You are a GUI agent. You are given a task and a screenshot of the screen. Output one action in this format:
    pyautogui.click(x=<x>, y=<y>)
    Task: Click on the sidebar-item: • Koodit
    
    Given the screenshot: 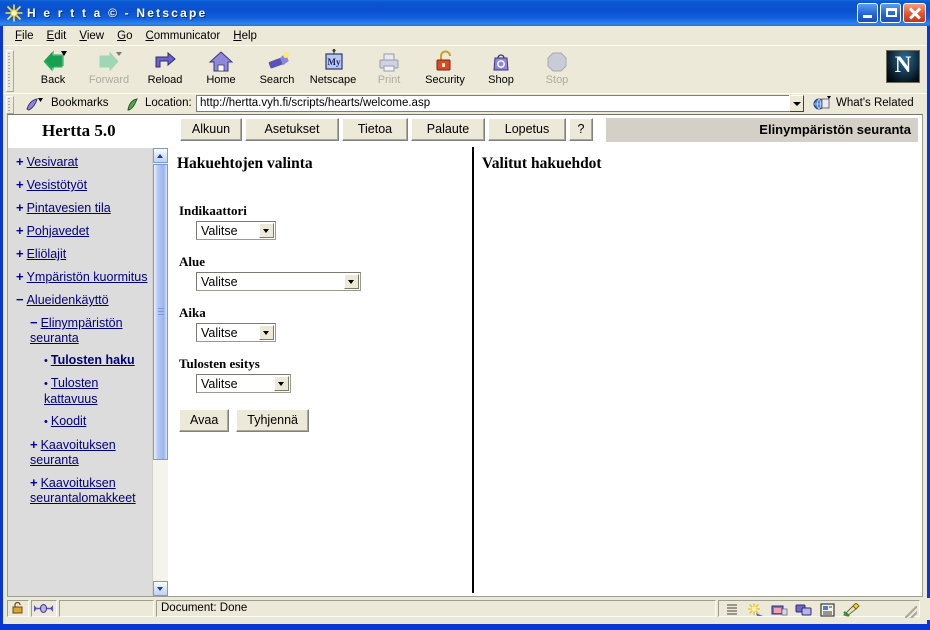 What is the action you would take?
    pyautogui.click(x=82, y=422)
    